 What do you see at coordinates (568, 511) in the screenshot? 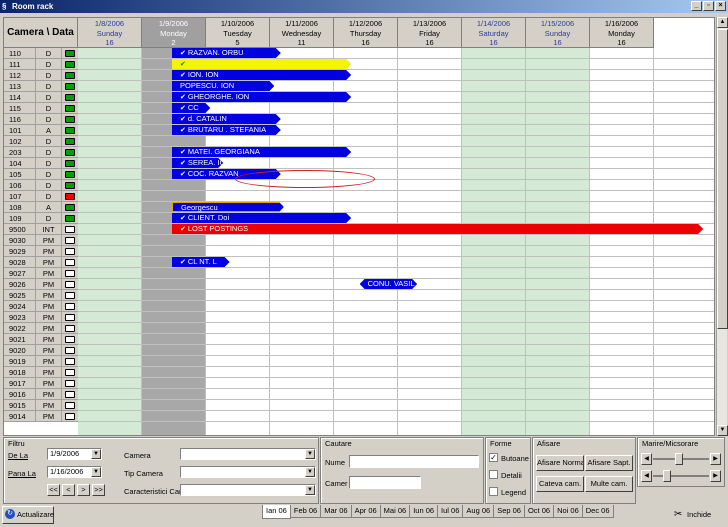
I see `tab-month: Noi 06` at bounding box center [568, 511].